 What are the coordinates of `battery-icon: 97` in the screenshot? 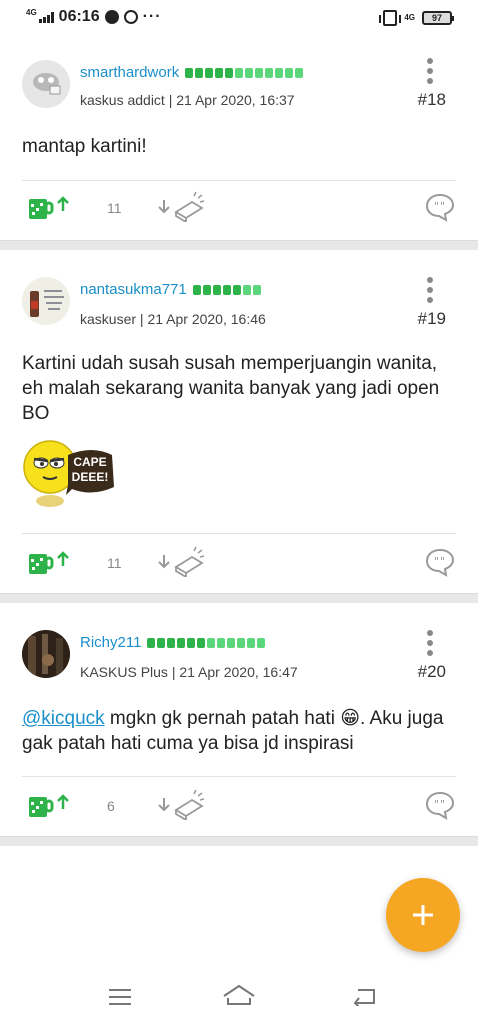 It's located at (438, 18).